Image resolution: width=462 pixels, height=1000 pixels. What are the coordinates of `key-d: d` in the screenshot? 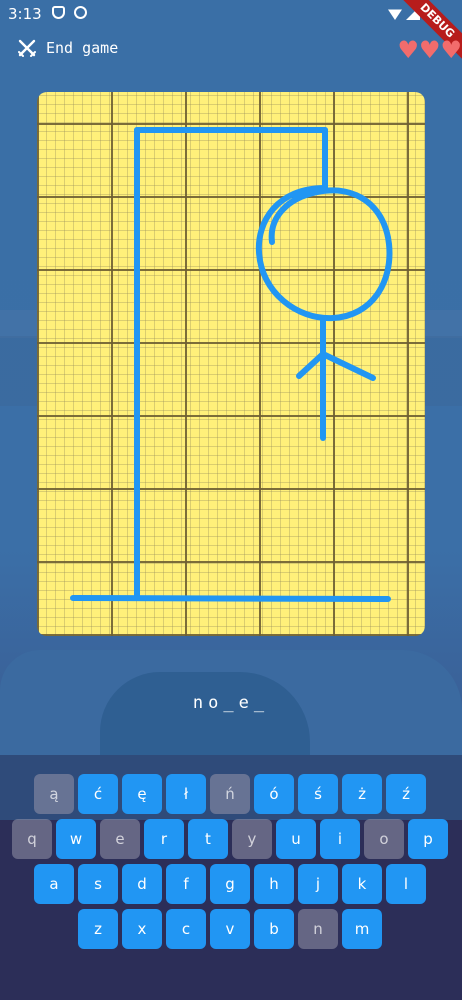 It's located at (142, 884).